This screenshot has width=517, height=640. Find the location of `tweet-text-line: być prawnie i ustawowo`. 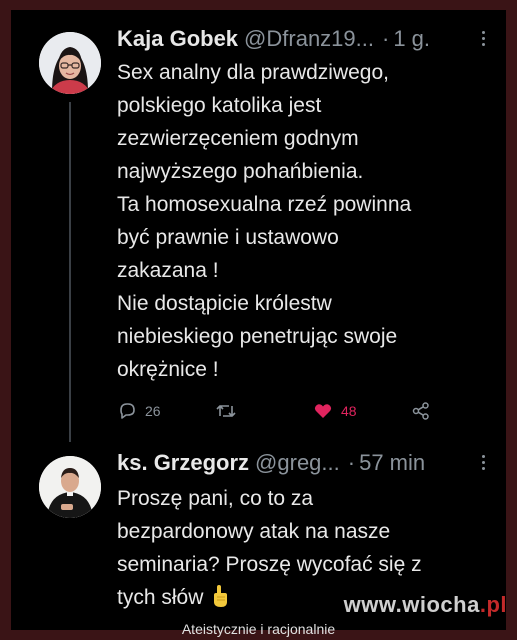

tweet-text-line: być prawnie i ustawowo is located at coordinates (228, 237).